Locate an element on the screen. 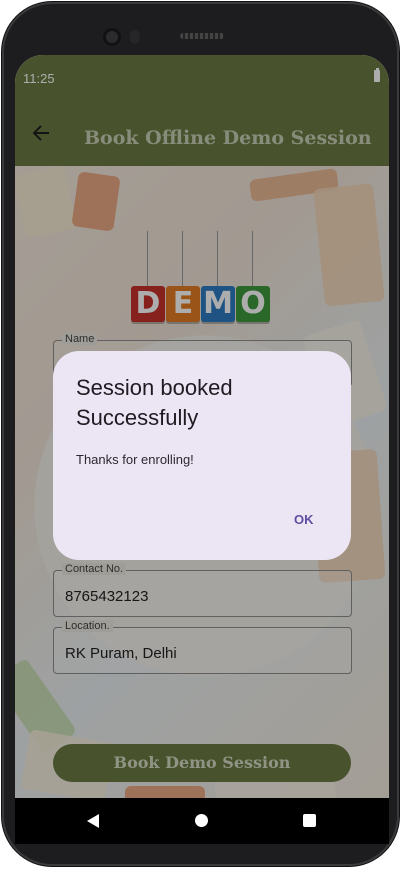 The width and height of the screenshot is (403, 870). nav-back-icon is located at coordinates (93, 821).